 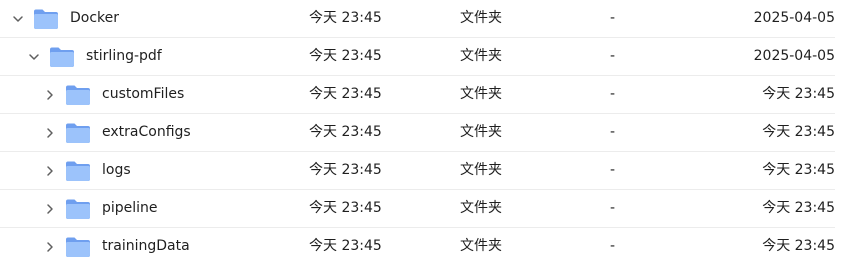 What do you see at coordinates (417, 209) in the screenshot?
I see `folder-row-pipeline: pipeline 今天 23:45 文件夹 - 今天 23:45` at bounding box center [417, 209].